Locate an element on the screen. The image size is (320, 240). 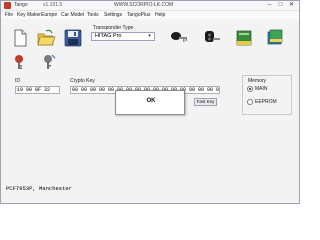
save-disk-icon is located at coordinates (73, 38).